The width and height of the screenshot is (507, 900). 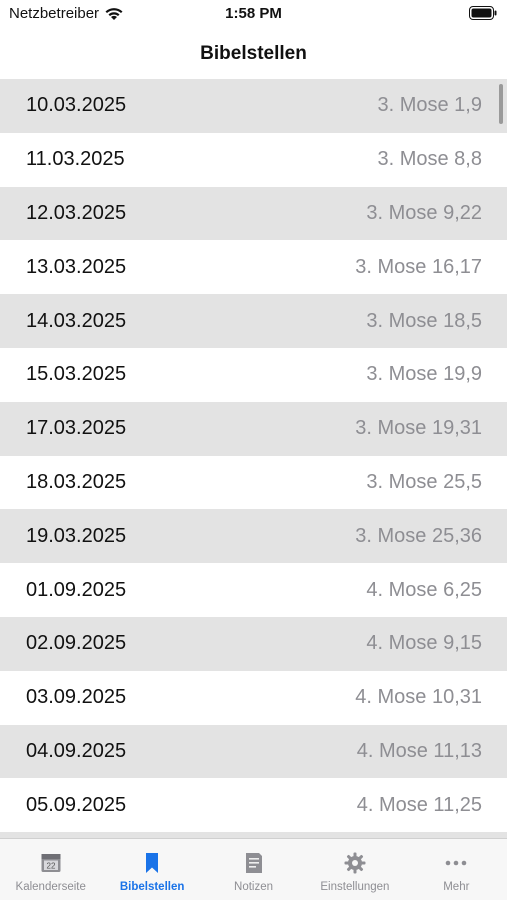 What do you see at coordinates (355, 887) in the screenshot?
I see `tab-label: Einstellungen` at bounding box center [355, 887].